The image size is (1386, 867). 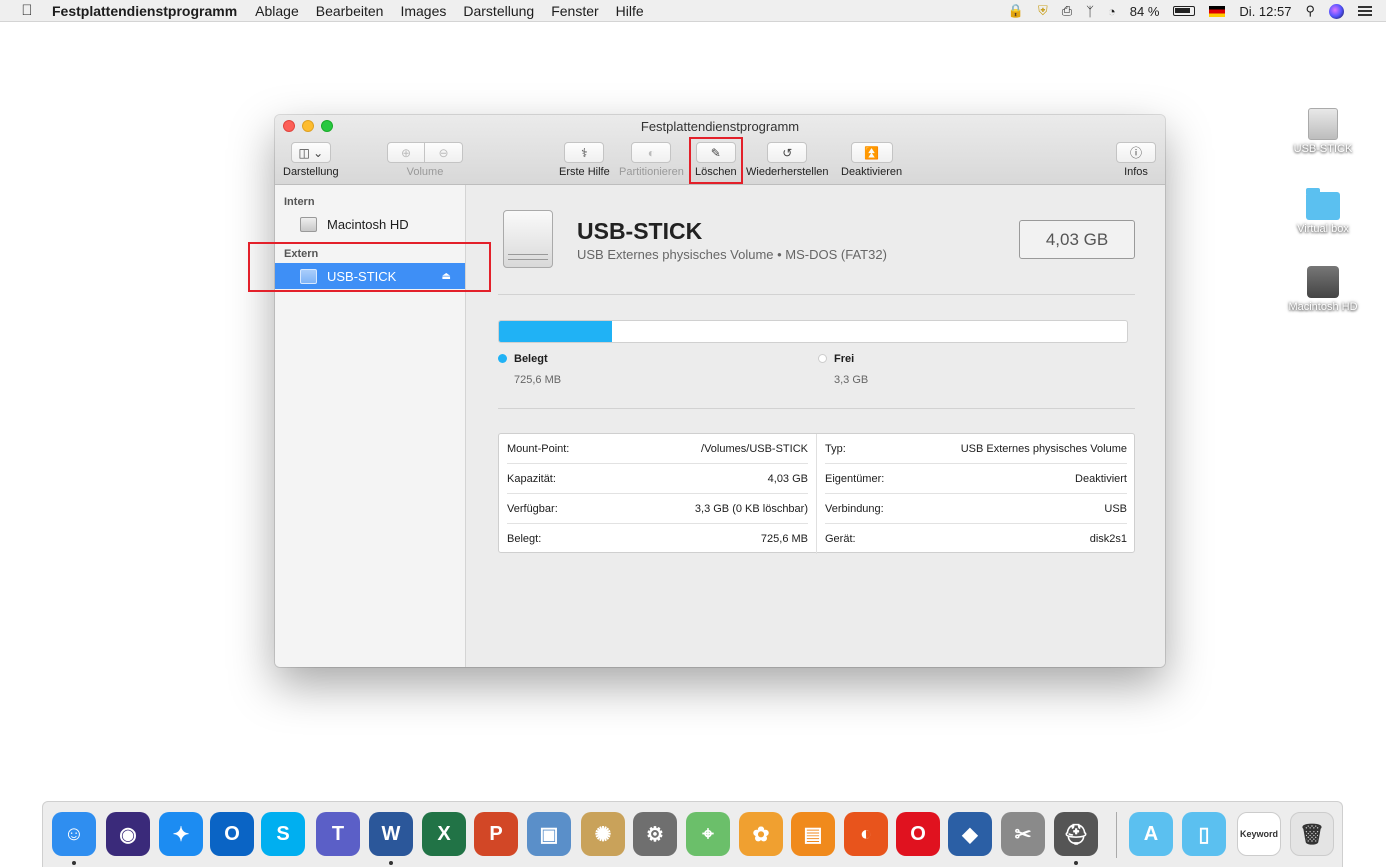 I want to click on usage-bar, so click(x=813, y=331).